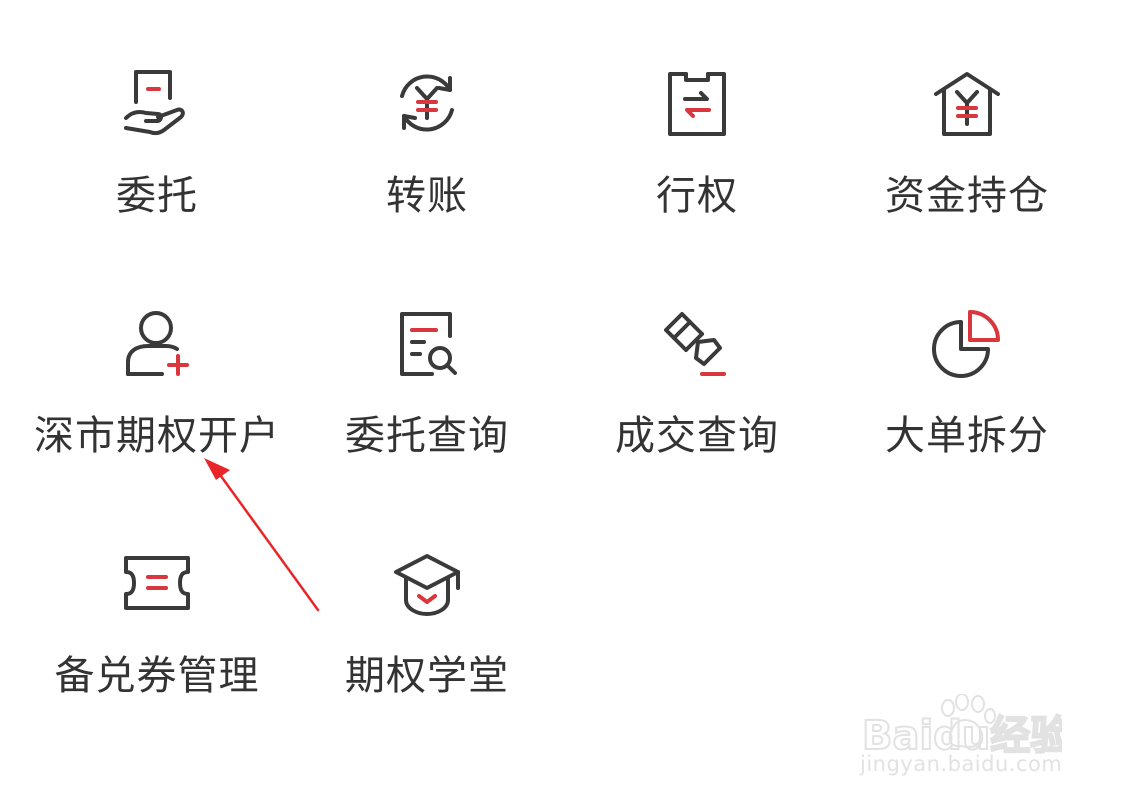 This screenshot has width=1125, height=808. I want to click on graduation-cap-icon, so click(427, 583).